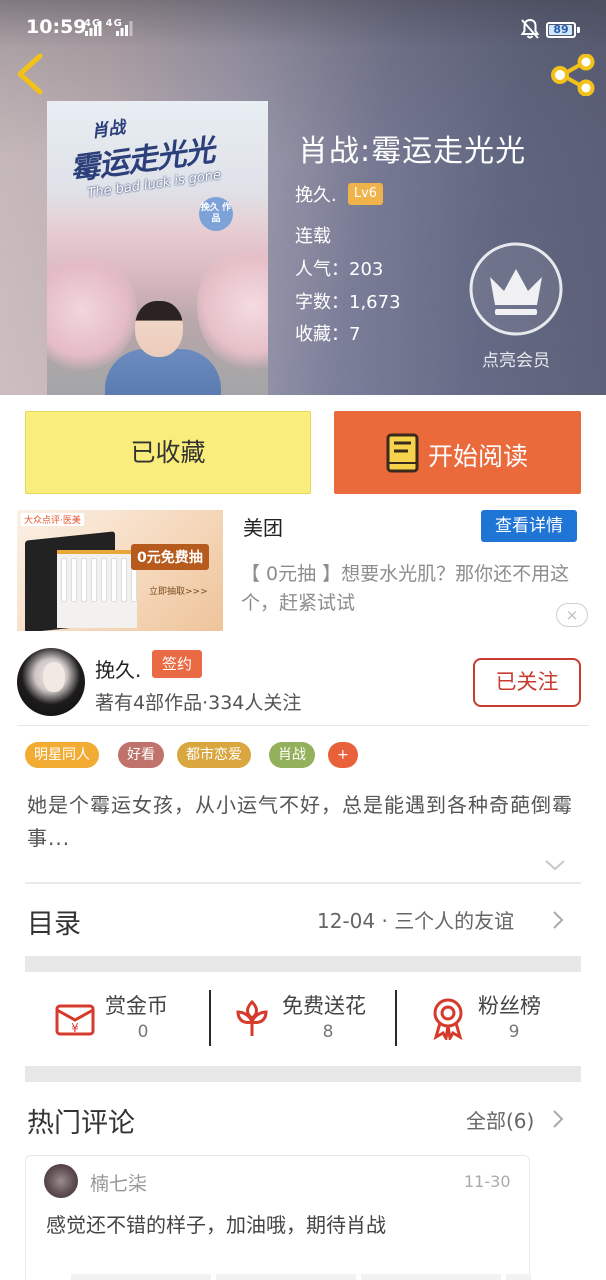  I want to click on ad-logo: 大众点评·医美, so click(52, 519).